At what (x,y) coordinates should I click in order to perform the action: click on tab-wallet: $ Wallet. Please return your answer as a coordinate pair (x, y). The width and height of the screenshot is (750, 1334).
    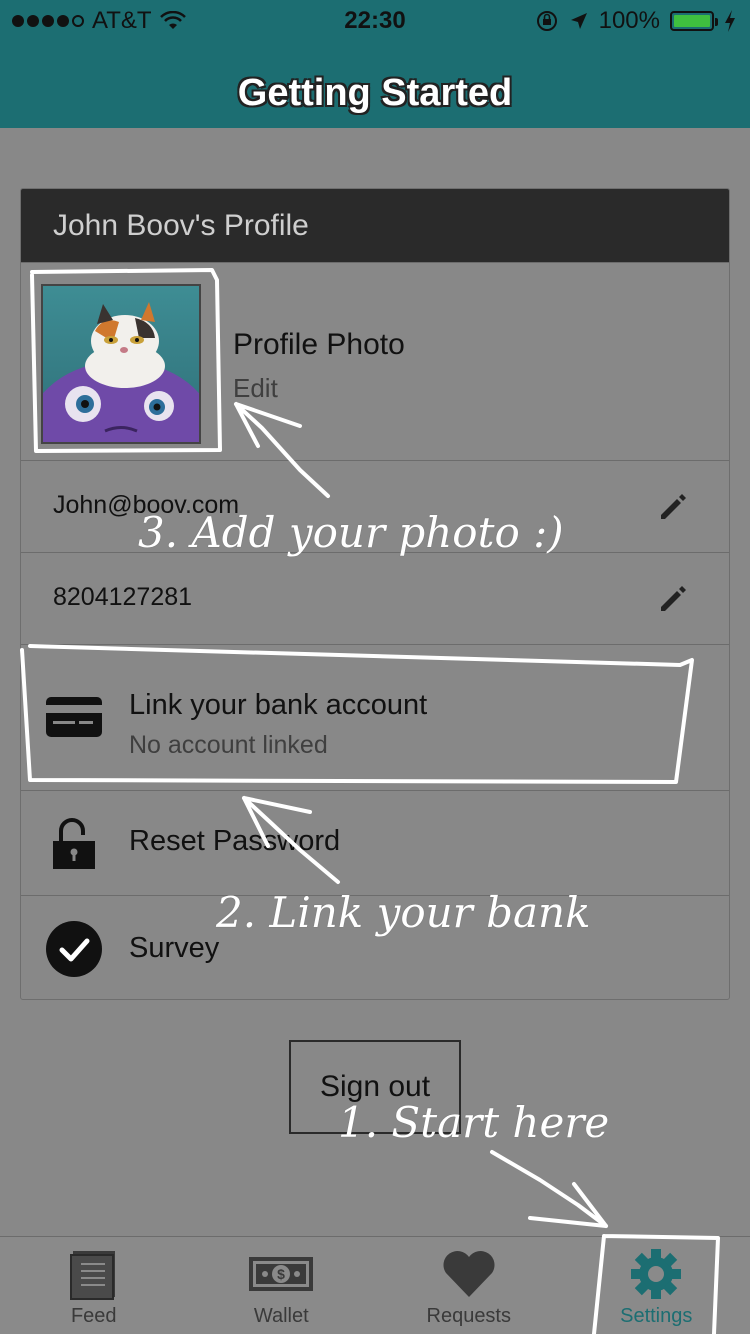
    Looking at the image, I should click on (282, 1285).